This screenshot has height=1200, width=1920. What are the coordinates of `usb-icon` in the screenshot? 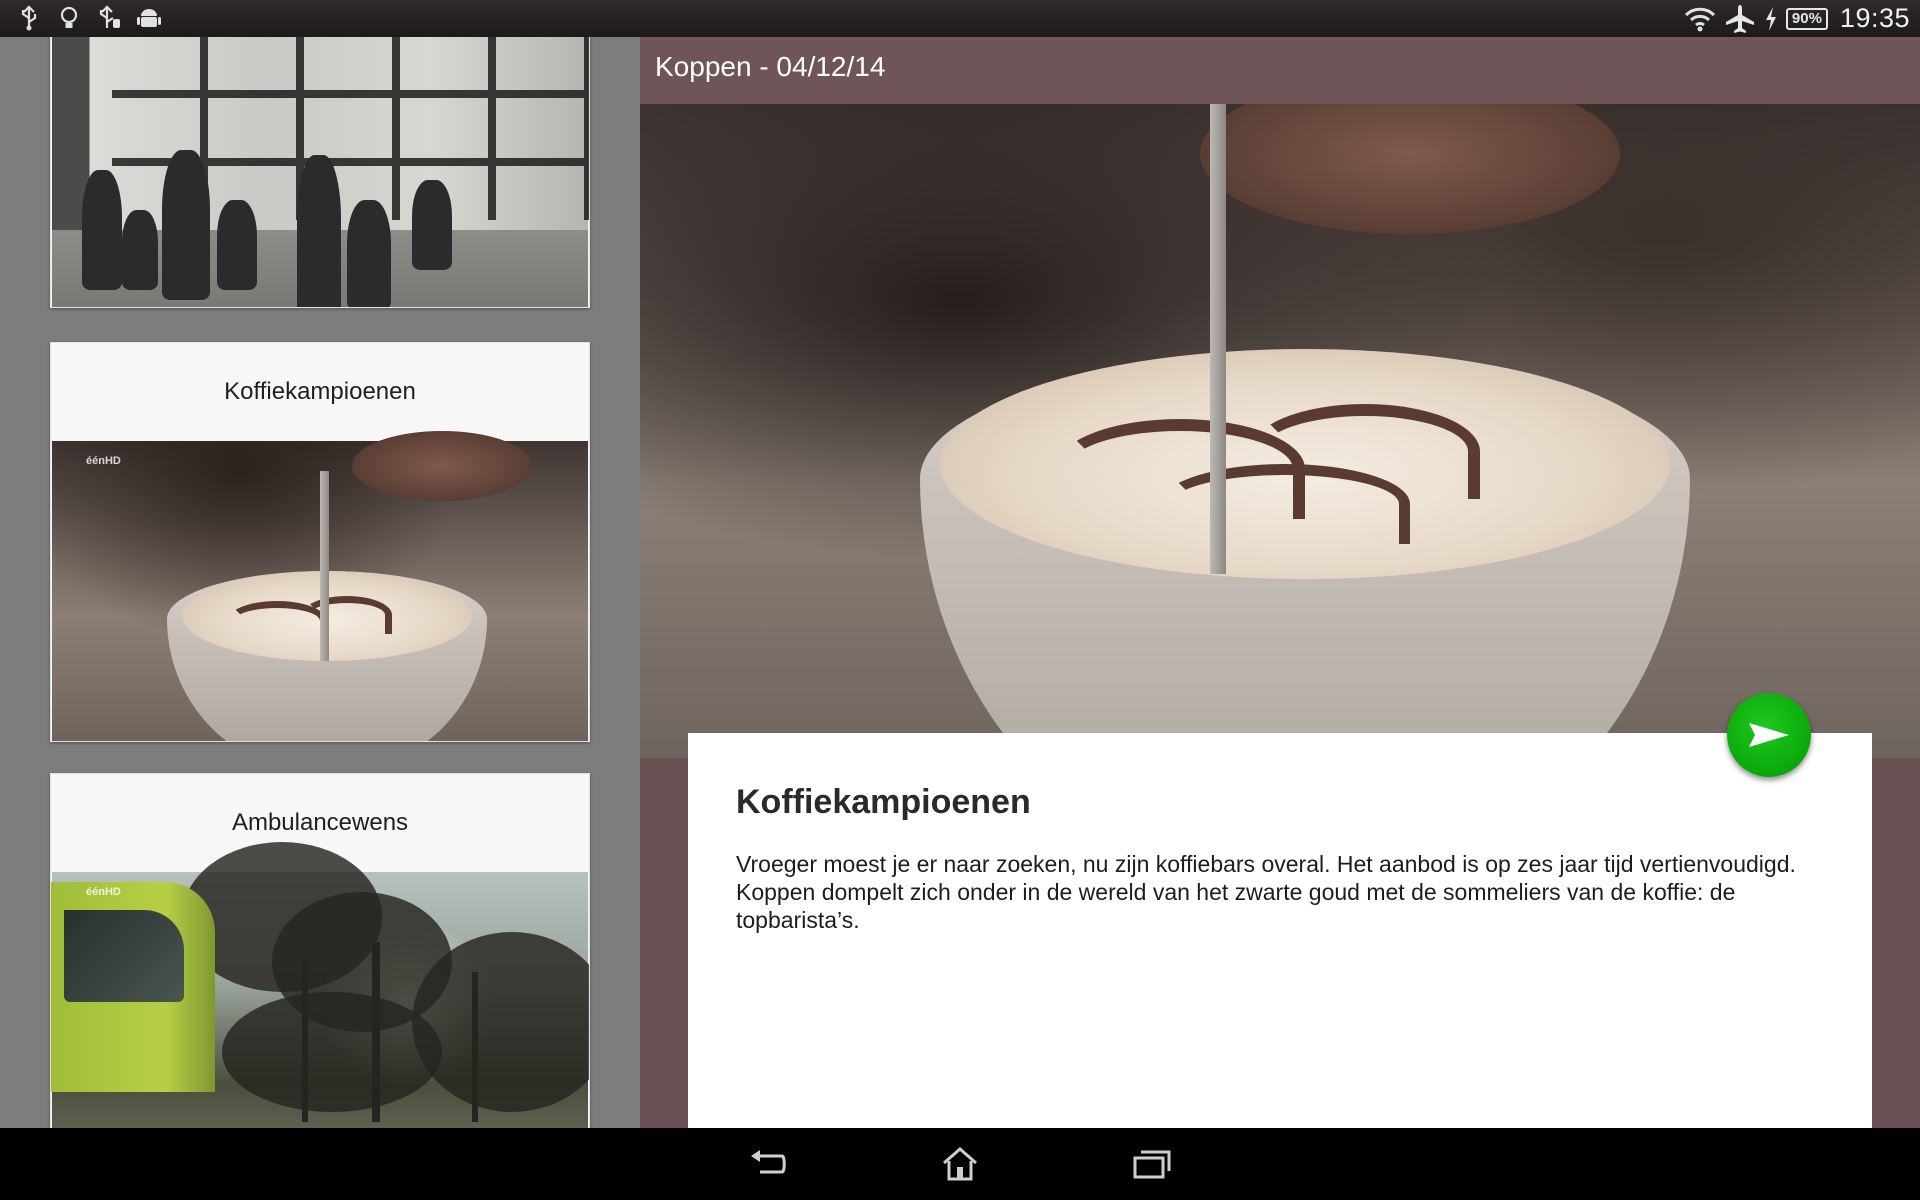 It's located at (29, 18).